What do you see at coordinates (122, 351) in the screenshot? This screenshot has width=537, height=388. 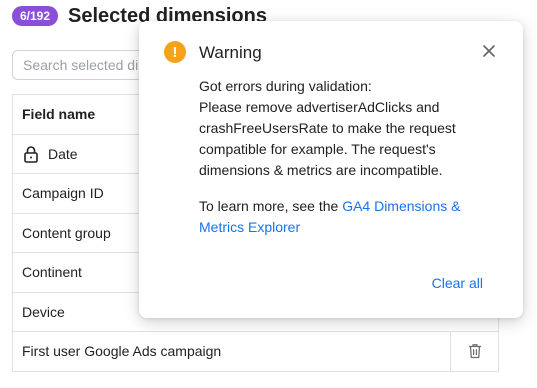 I see `row-label: First user Google Ads campaign` at bounding box center [122, 351].